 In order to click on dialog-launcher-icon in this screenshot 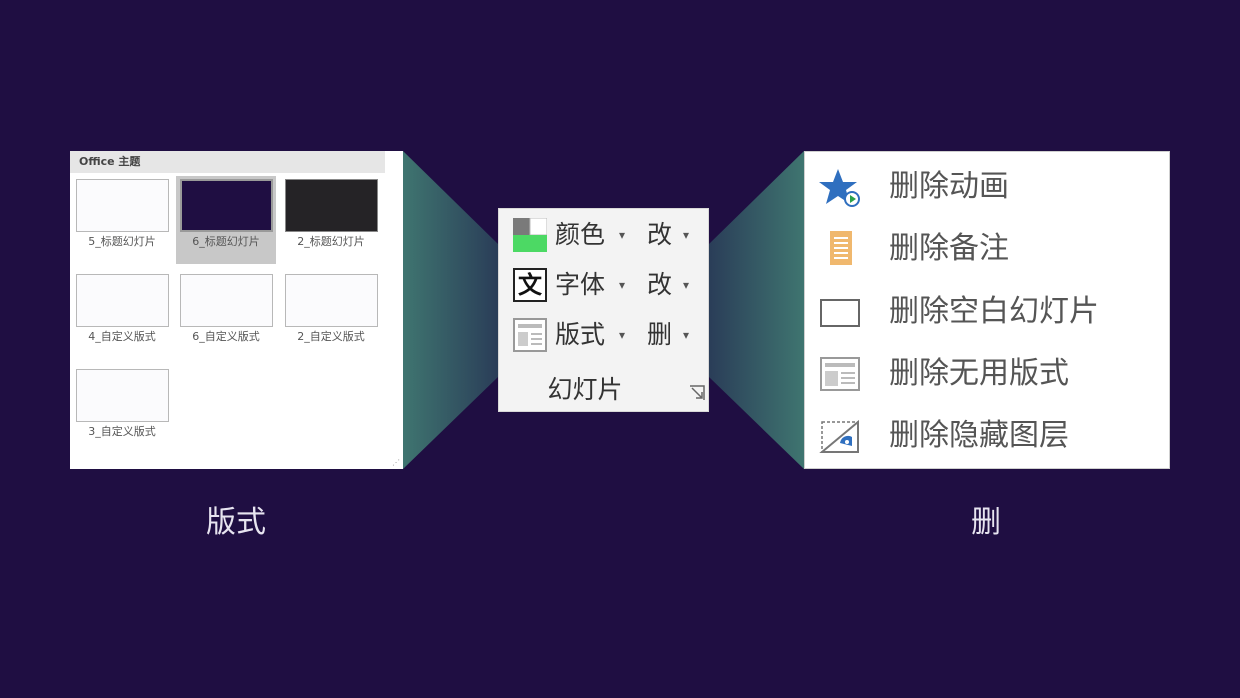, I will do `click(697, 393)`.